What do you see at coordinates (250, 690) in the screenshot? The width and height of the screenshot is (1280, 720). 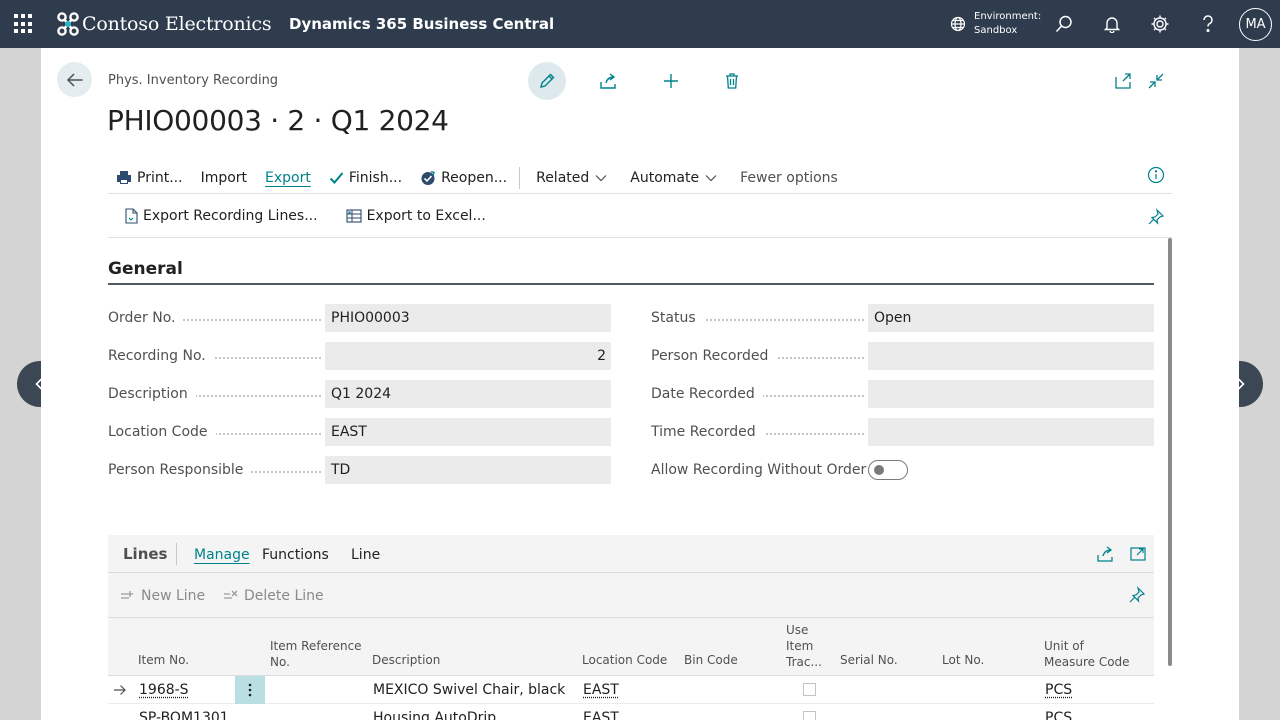 I see `row-actions-button` at bounding box center [250, 690].